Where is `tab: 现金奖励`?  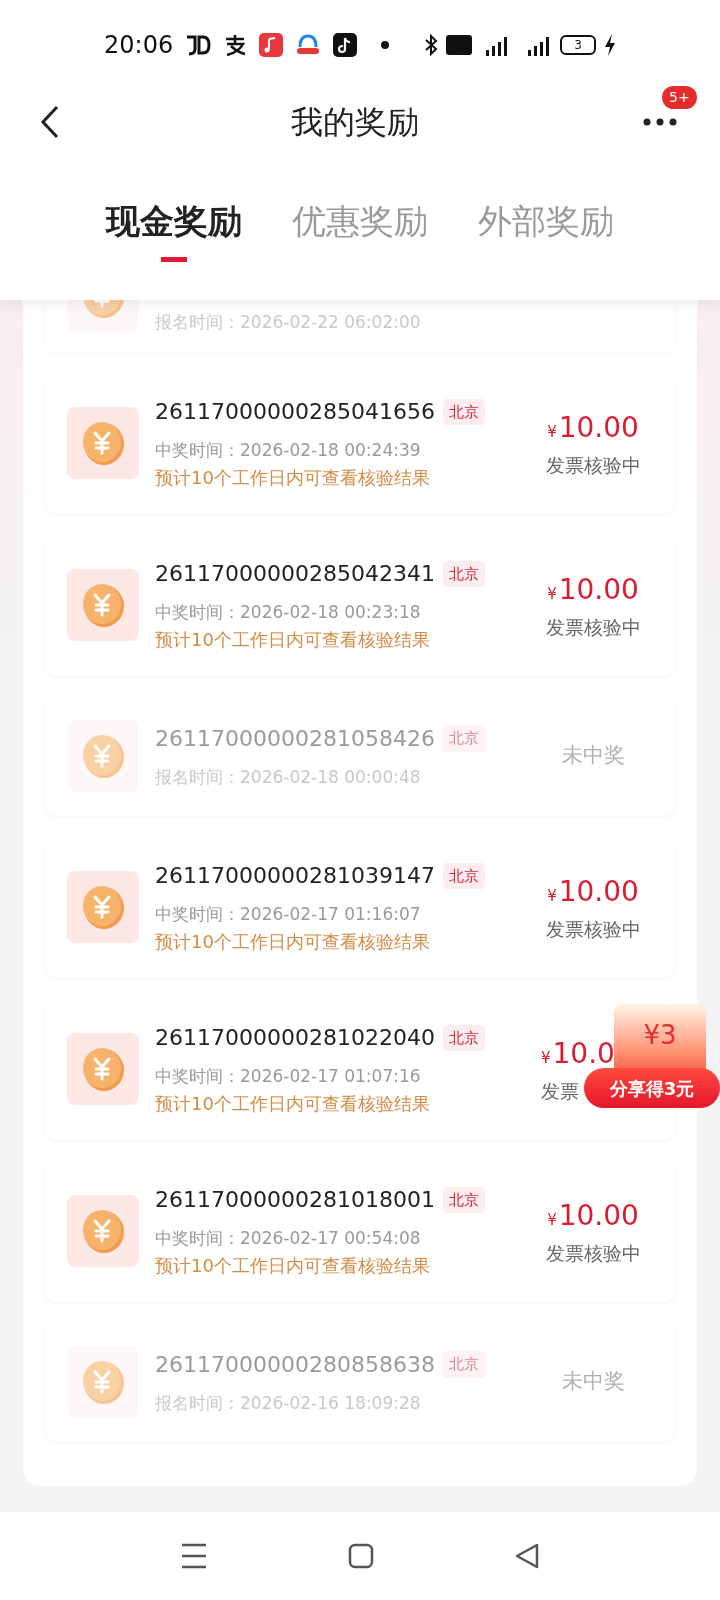 tab: 现金奖励 is located at coordinates (174, 229).